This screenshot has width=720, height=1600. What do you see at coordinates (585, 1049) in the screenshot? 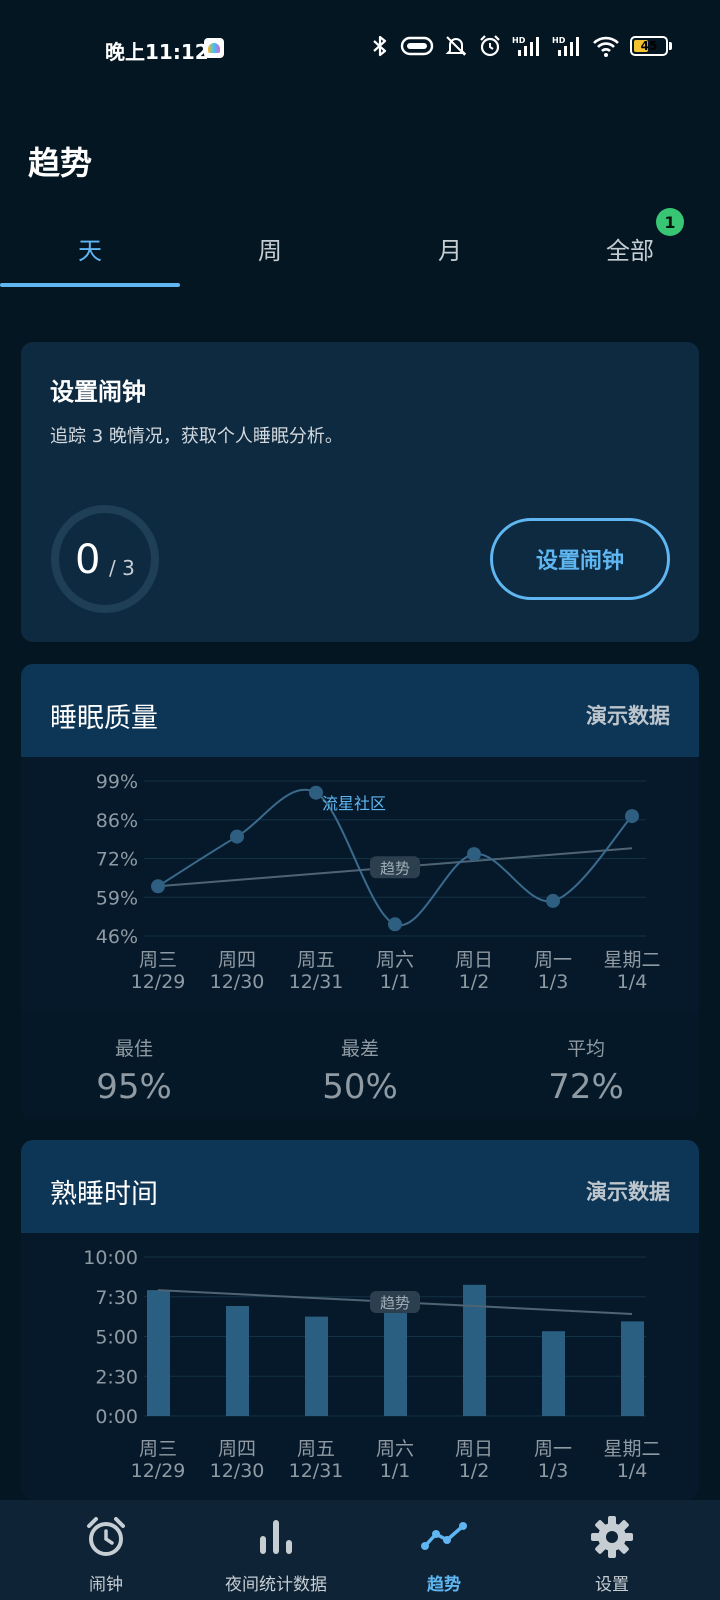
I see `stat-average-label: 平均` at bounding box center [585, 1049].